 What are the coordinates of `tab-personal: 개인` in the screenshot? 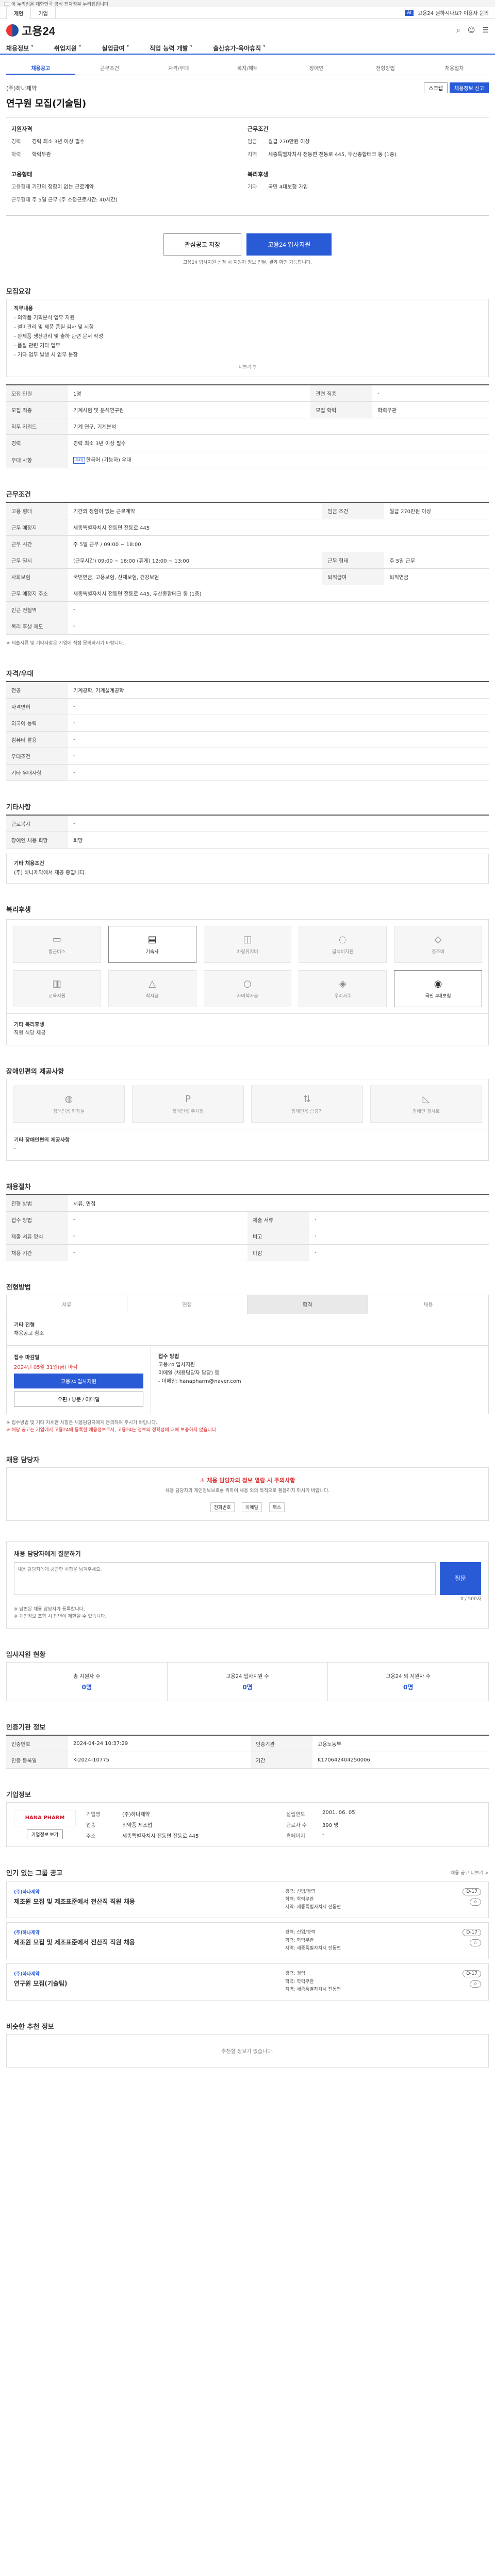 It's located at (19, 12).